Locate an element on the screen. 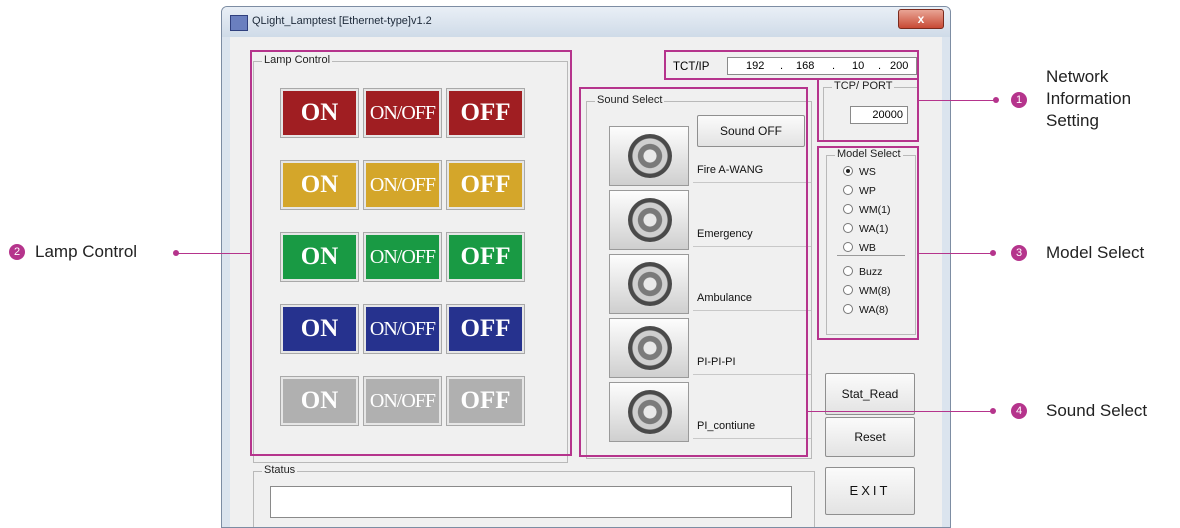 The width and height of the screenshot is (1180, 528). sound-leader-line is located at coordinates (900, 411).